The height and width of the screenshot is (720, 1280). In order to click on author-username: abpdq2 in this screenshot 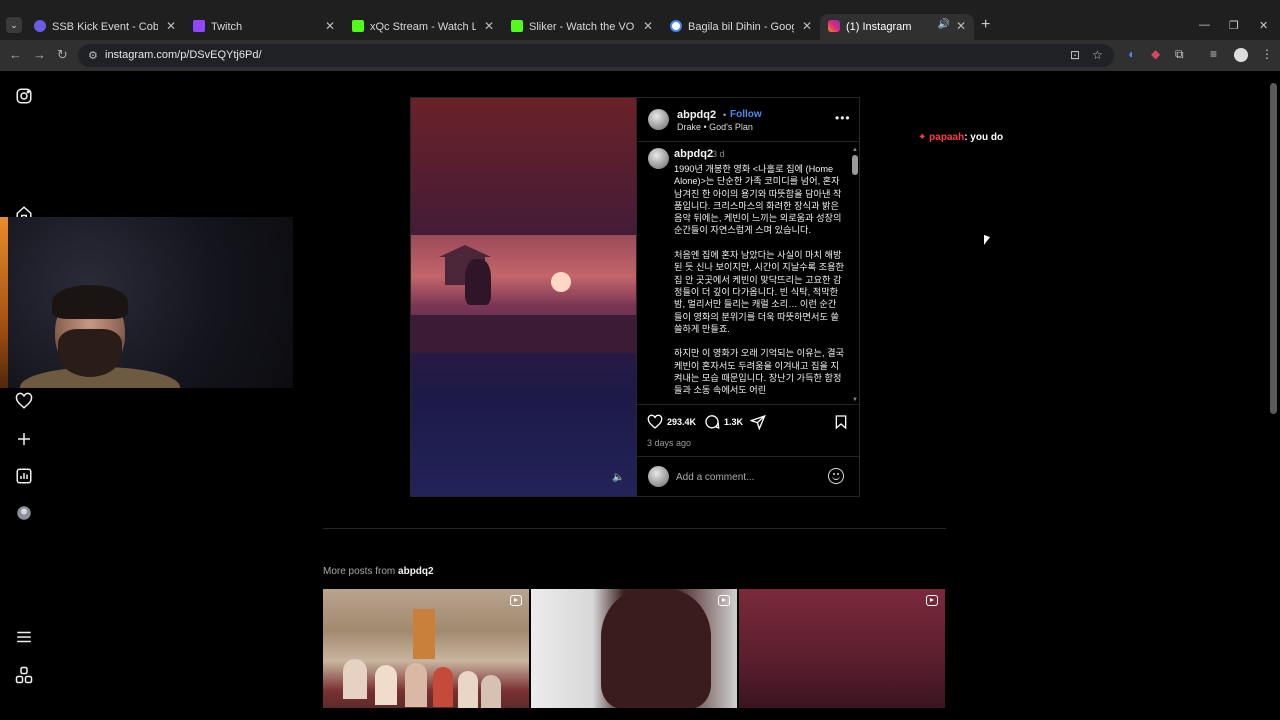, I will do `click(696, 115)`.